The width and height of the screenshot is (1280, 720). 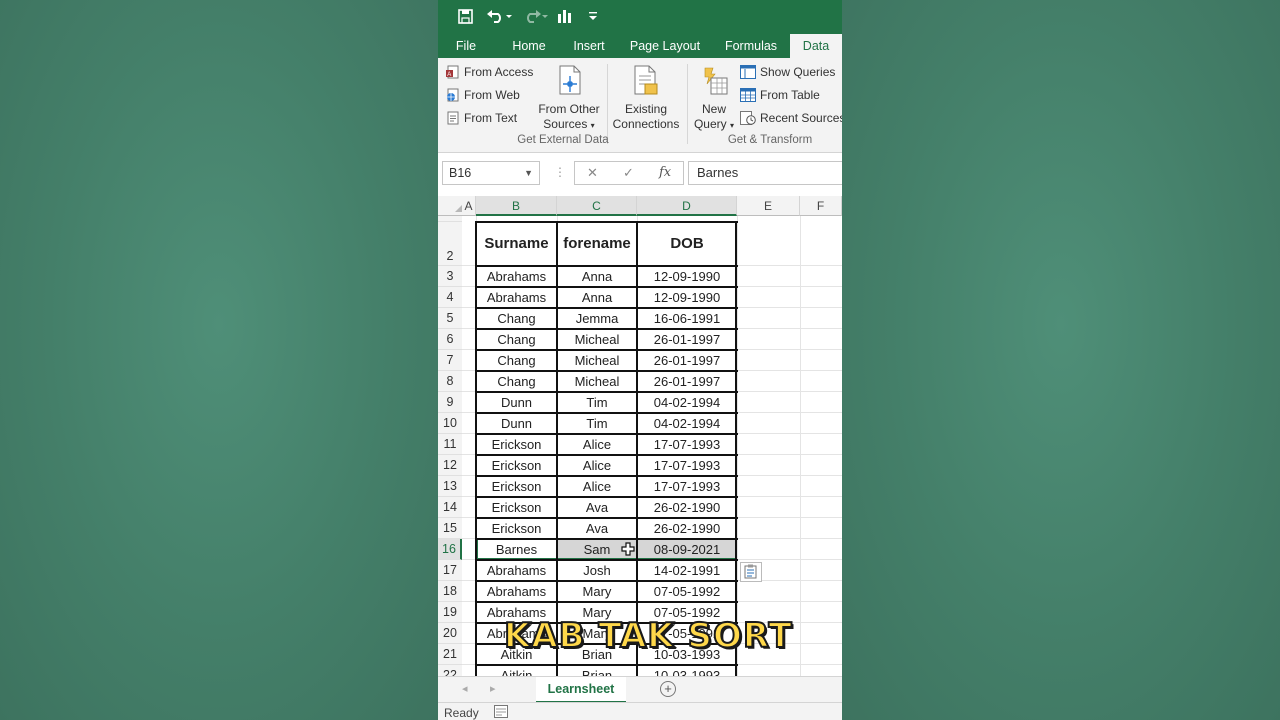 I want to click on row-header-12: 12, so click(x=450, y=465).